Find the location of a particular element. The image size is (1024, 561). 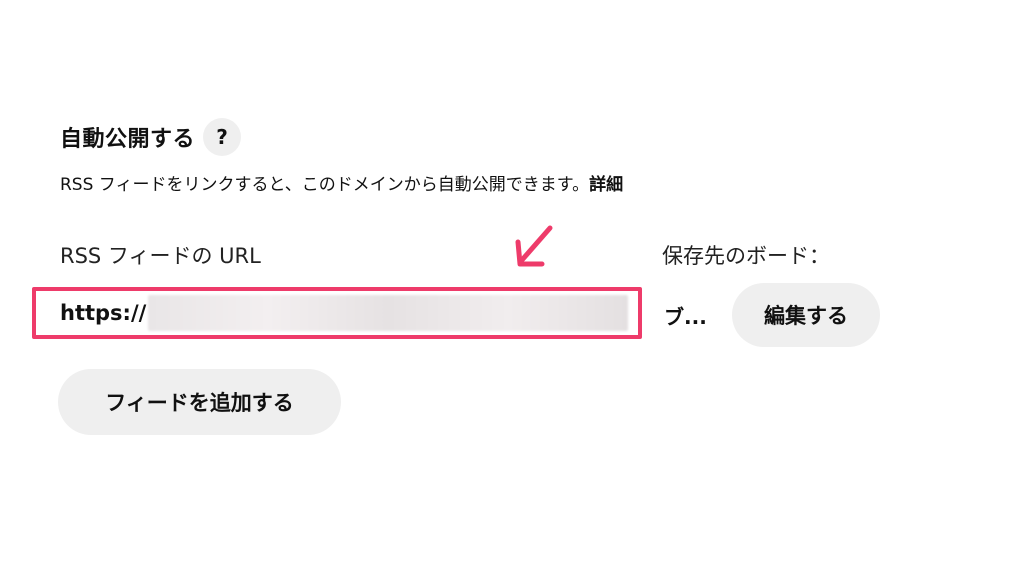

edit-button: 編集する is located at coordinates (806, 315).